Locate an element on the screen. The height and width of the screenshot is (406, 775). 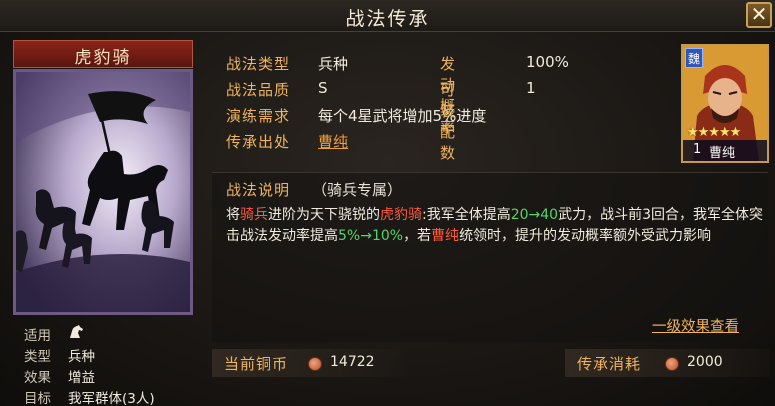
attr-row-applicable: 适用 is located at coordinates (53, 334).